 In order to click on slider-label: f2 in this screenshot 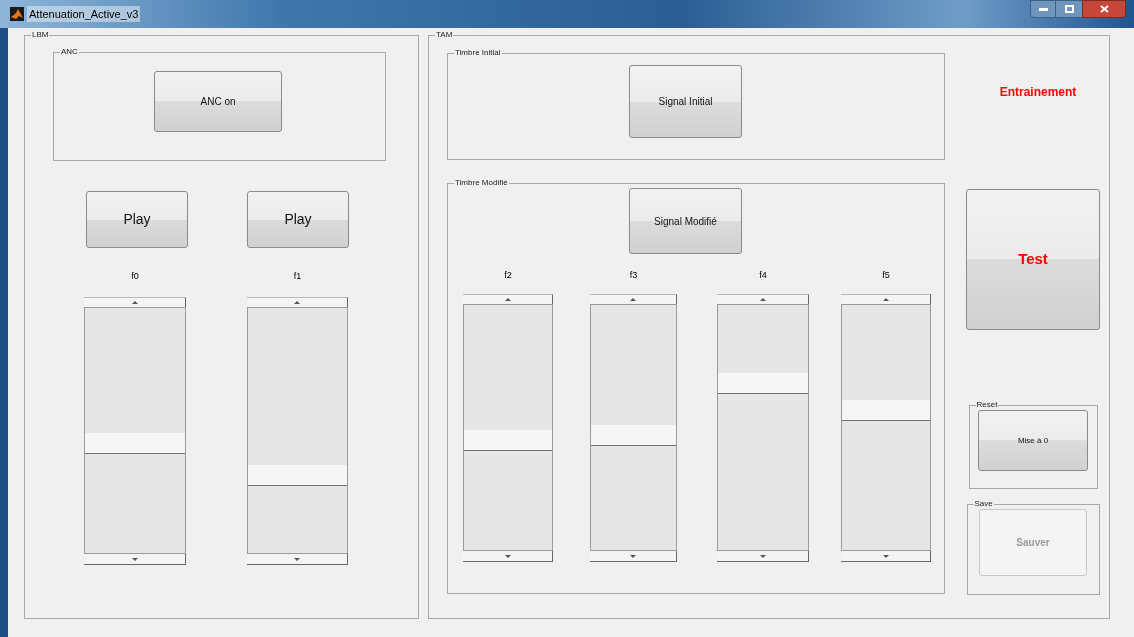, I will do `click(508, 275)`.